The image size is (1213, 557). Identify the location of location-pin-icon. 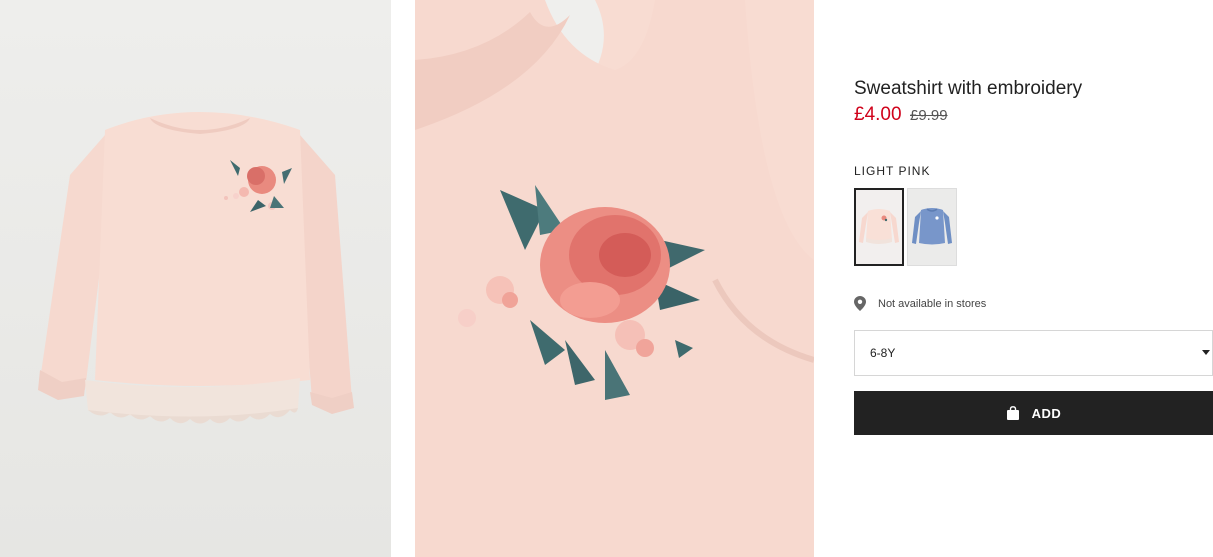
(860, 303).